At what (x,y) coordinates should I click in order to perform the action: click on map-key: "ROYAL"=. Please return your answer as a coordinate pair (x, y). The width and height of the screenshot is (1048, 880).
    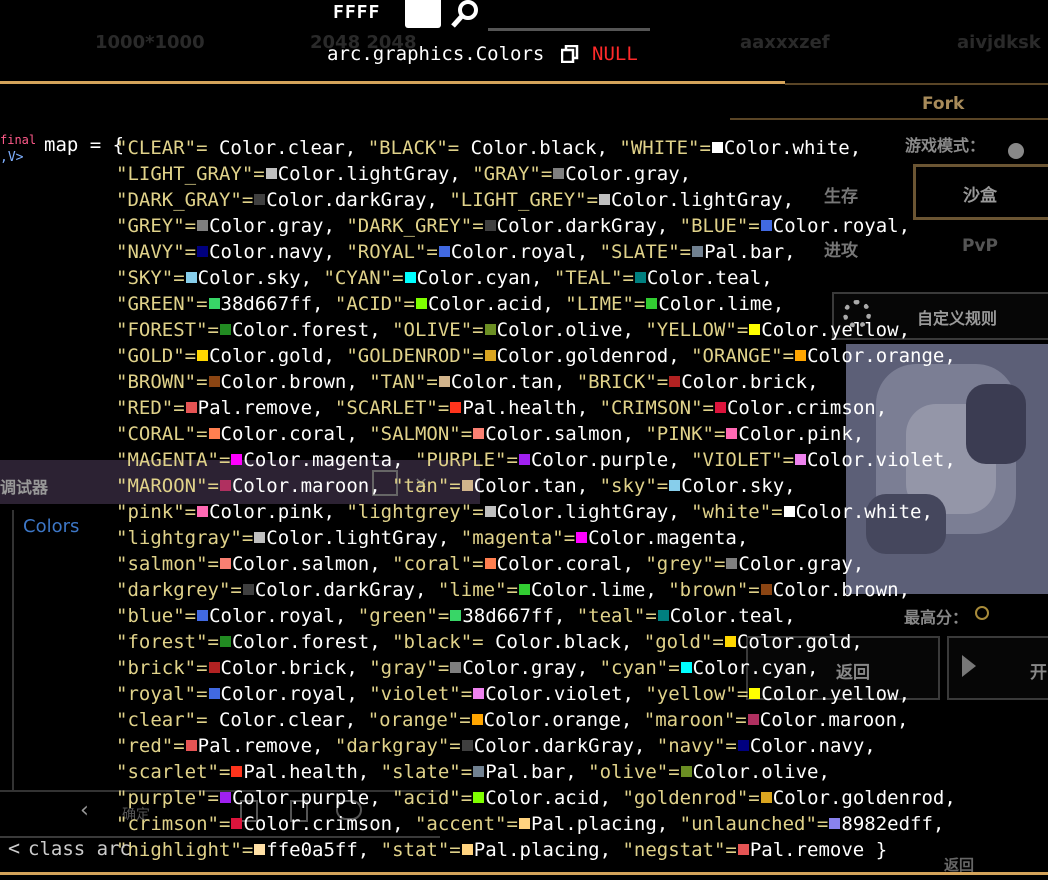
    Looking at the image, I should click on (392, 252).